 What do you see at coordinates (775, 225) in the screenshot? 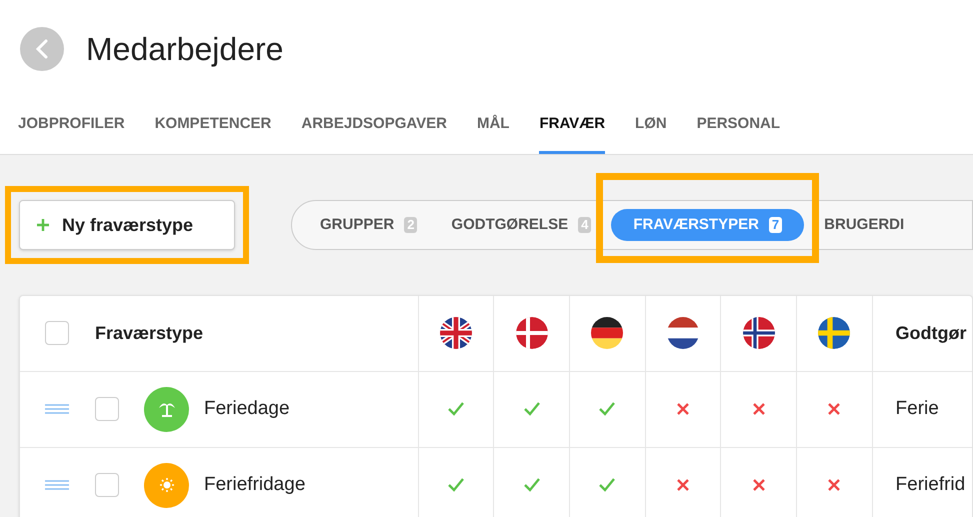
I see `count-badge: 7` at bounding box center [775, 225].